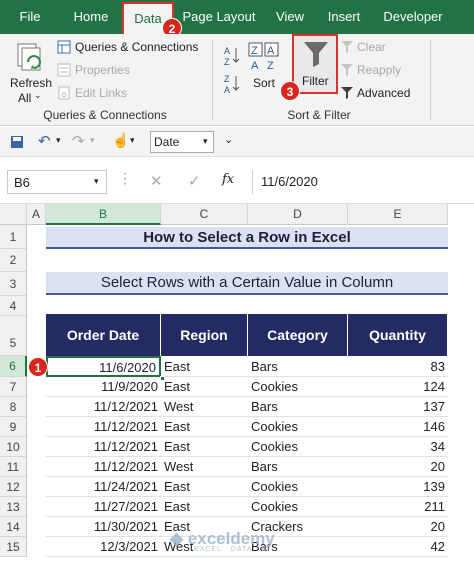 The height and width of the screenshot is (579, 474). What do you see at coordinates (13, 547) in the screenshot?
I see `row-header-15: 15` at bounding box center [13, 547].